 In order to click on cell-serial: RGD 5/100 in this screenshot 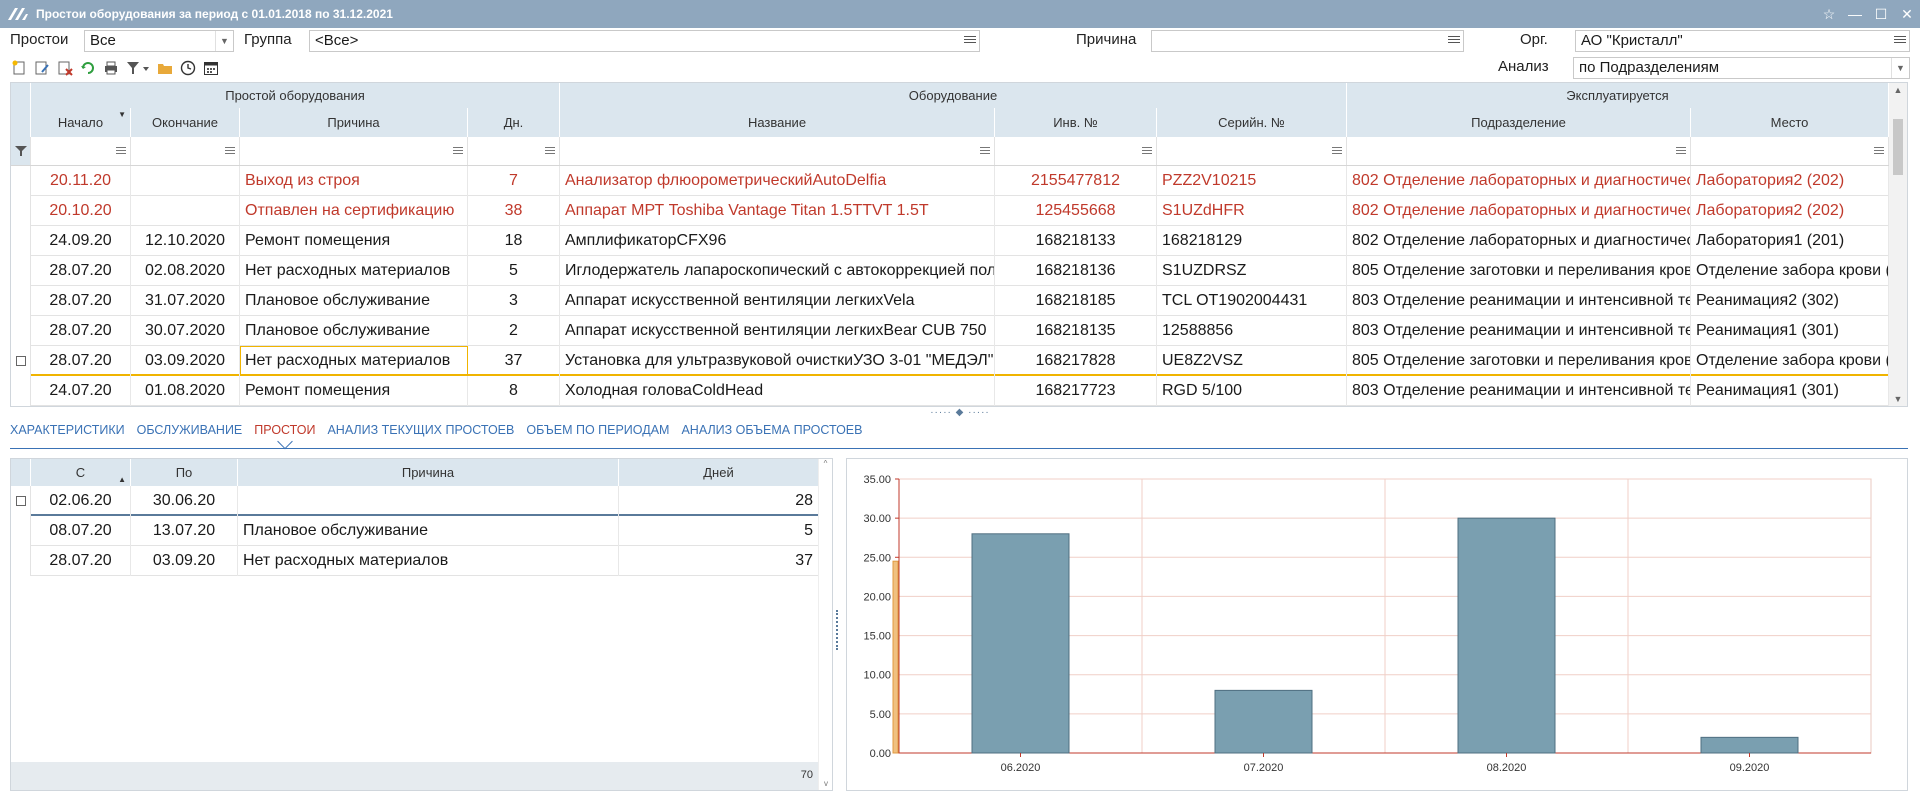, I will do `click(1252, 391)`.